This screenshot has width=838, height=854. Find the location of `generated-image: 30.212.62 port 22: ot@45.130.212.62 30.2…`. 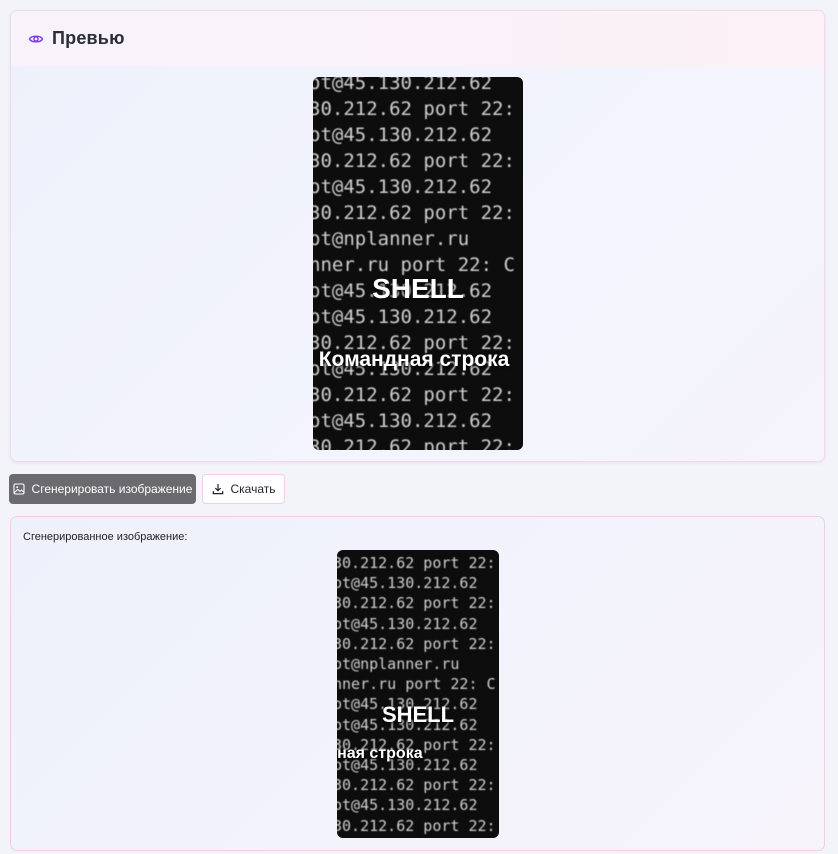

generated-image: 30.212.62 port 22: ot@45.130.212.62 30.2… is located at coordinates (418, 694).